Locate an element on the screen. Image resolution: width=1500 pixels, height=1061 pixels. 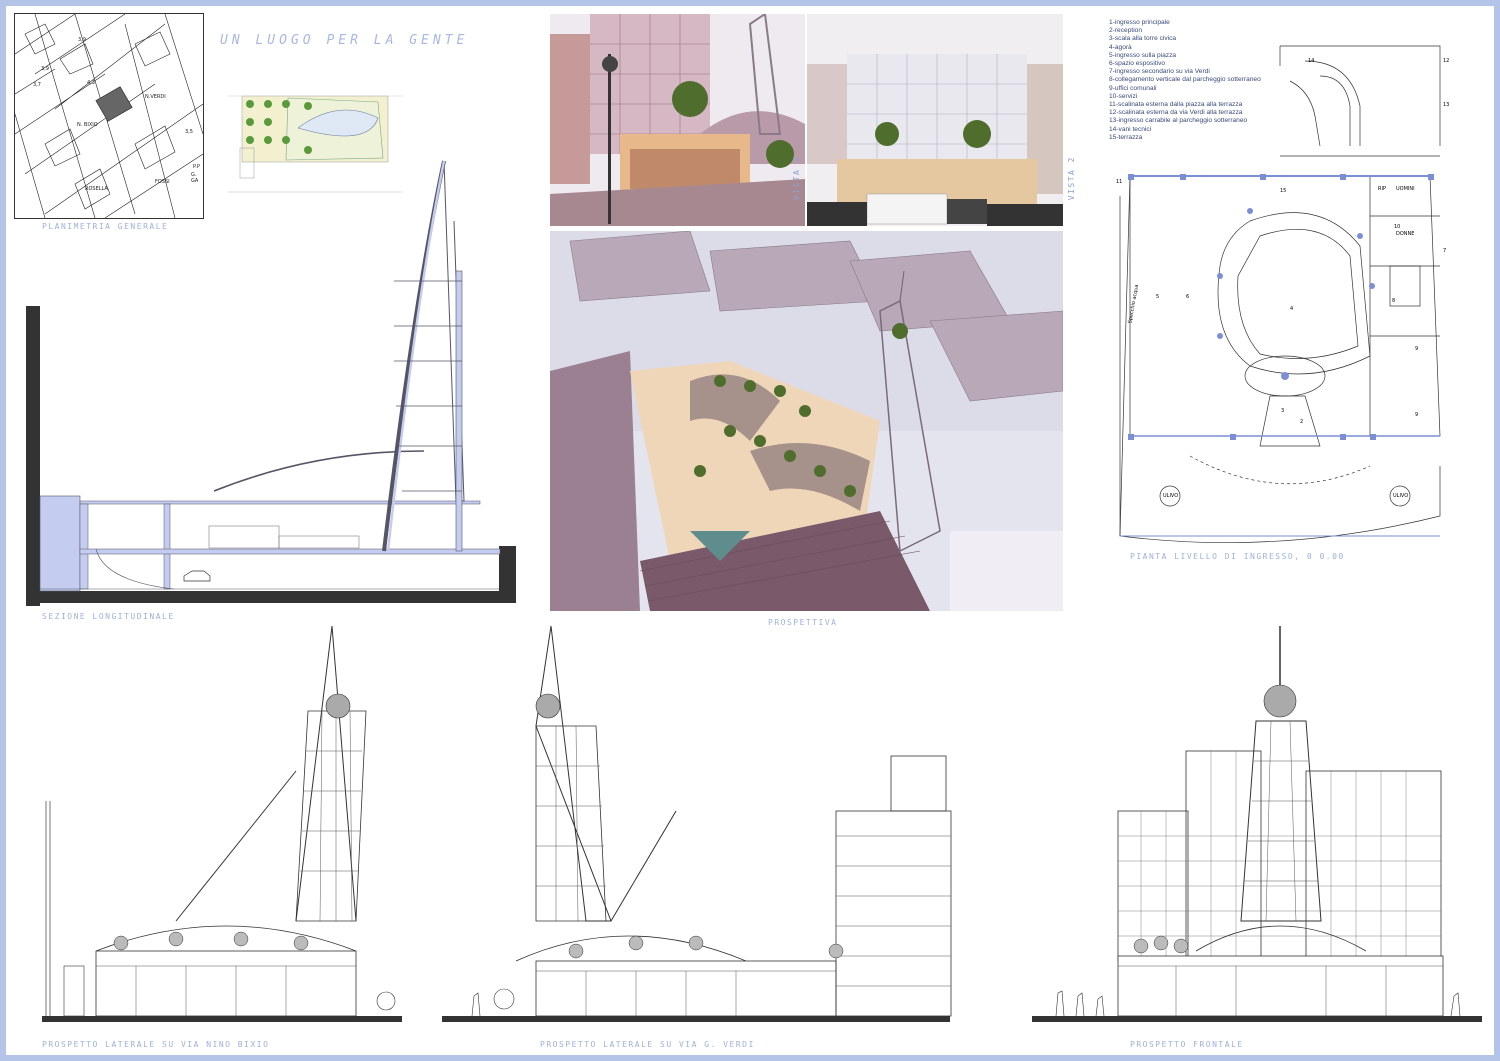
caption-floor-plan: PIANTA LIVELLO DI INGRESSO, 0 0.00 is located at coordinates (1237, 556).